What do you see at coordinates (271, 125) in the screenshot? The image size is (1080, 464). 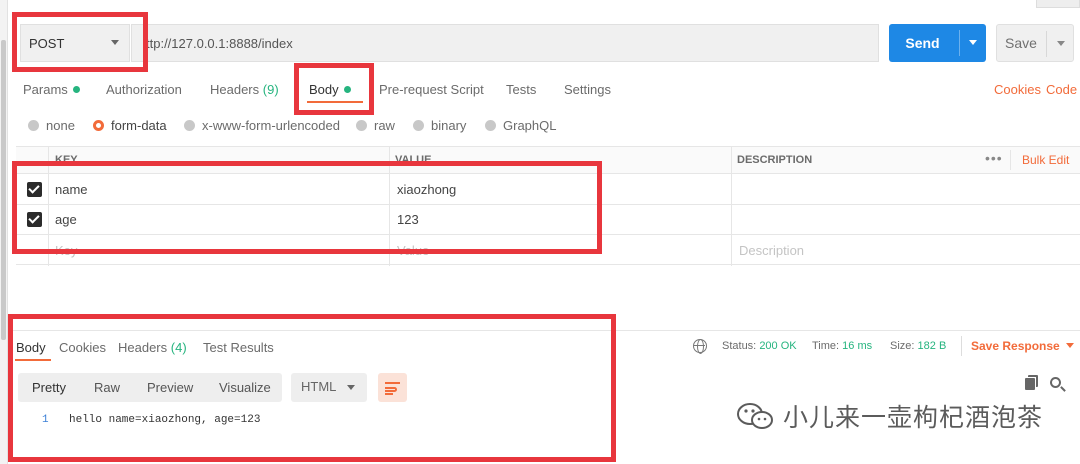 I see `radio-label: x-www-form-urlencoded` at bounding box center [271, 125].